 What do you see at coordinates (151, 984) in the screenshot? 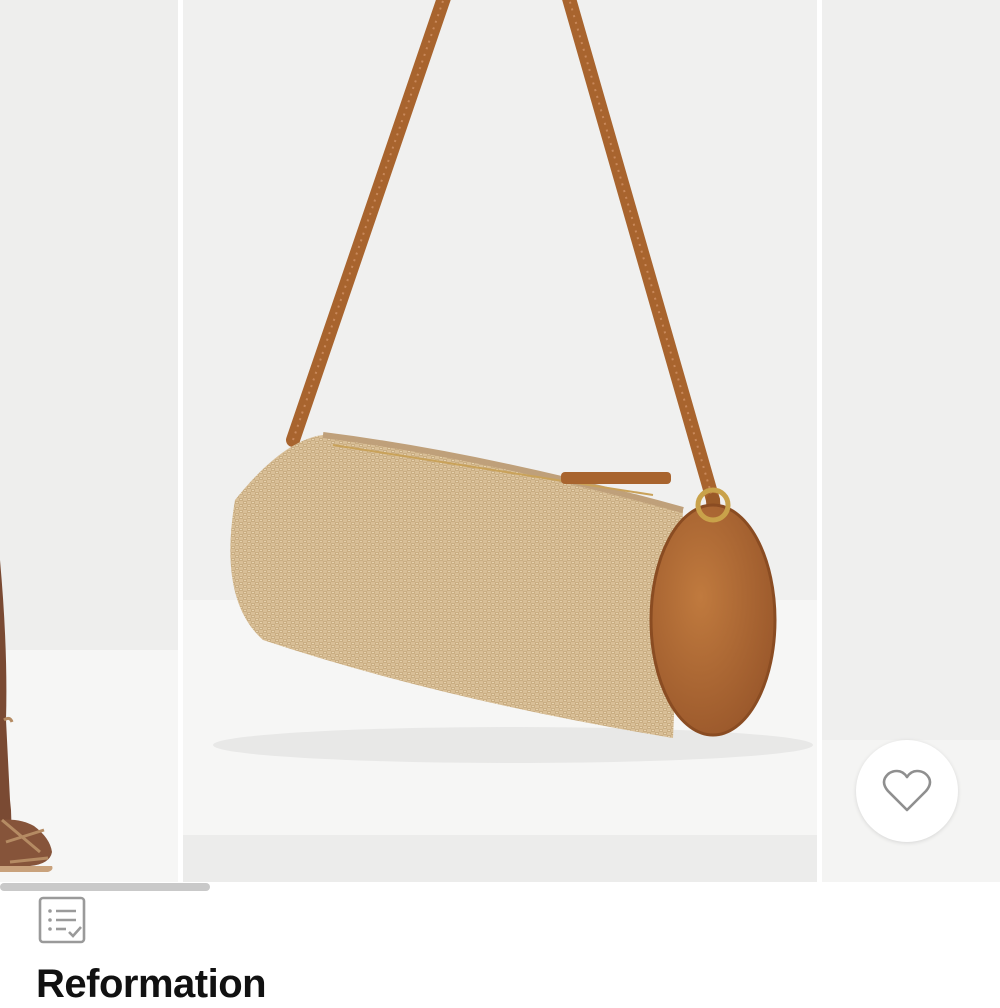
I see `brand-name: Reformation` at bounding box center [151, 984].